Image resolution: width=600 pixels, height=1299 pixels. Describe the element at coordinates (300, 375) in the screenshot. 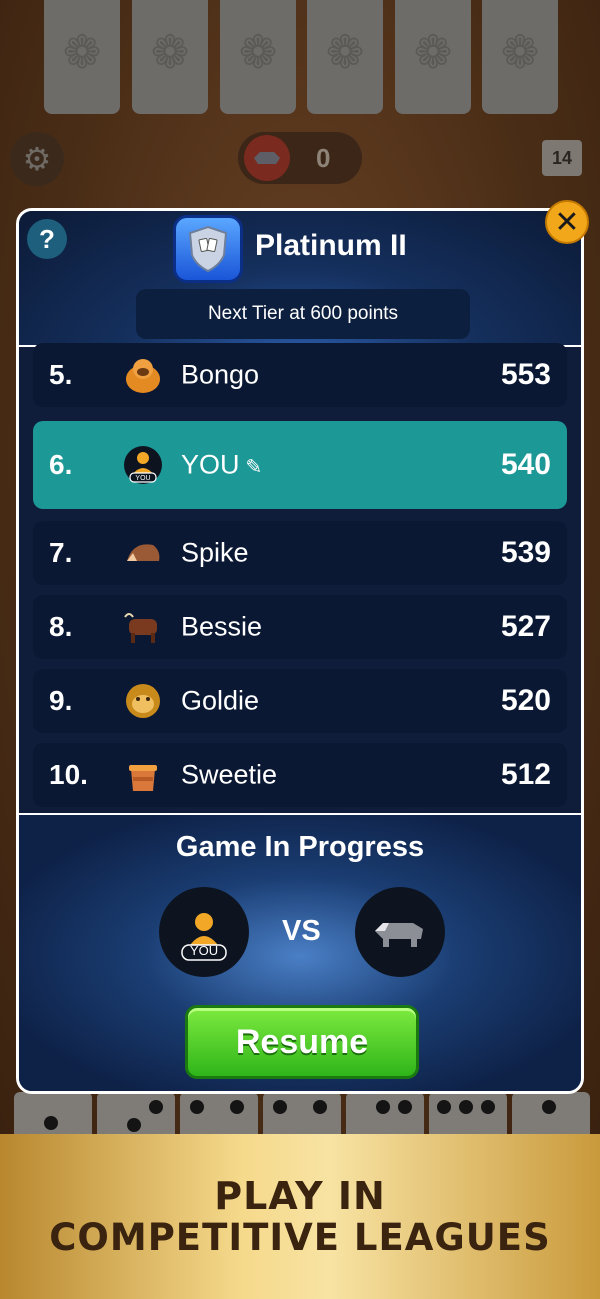

I see `leaderboard-row: 5. Bongo 553` at that location.